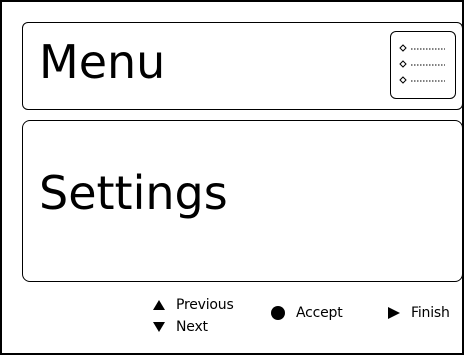 This screenshot has height=355, width=464. I want to click on previous-label: Previous, so click(205, 305).